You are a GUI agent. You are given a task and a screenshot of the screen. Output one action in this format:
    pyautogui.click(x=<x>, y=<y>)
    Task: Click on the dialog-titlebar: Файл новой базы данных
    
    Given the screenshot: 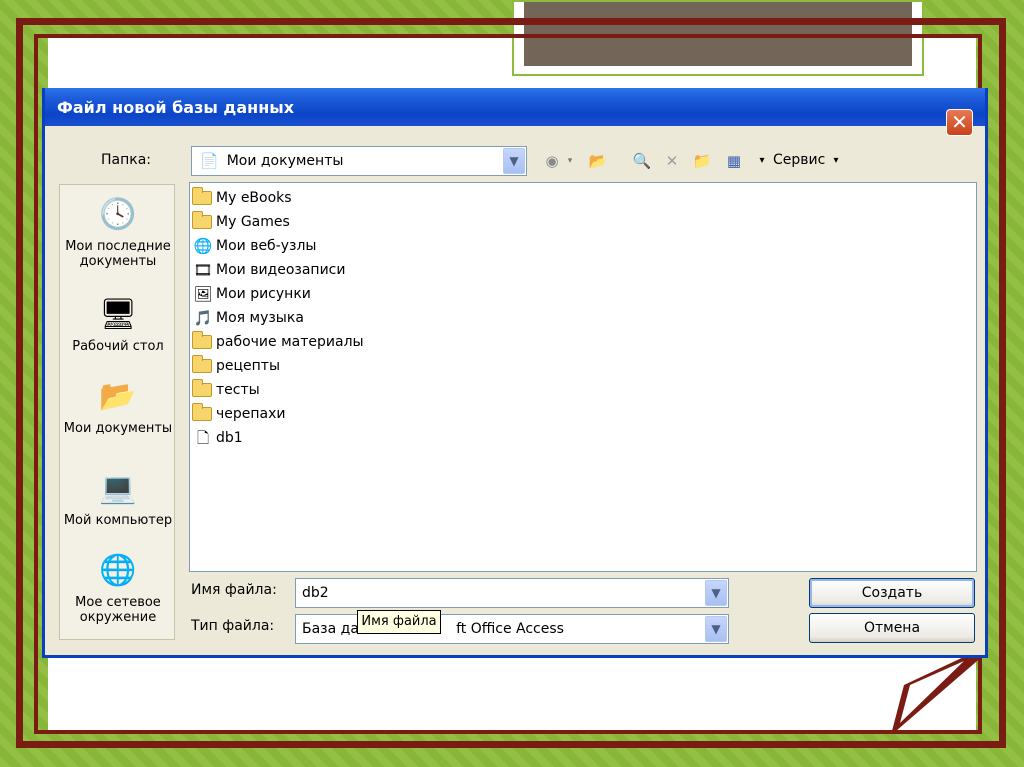 What is the action you would take?
    pyautogui.click(x=515, y=107)
    